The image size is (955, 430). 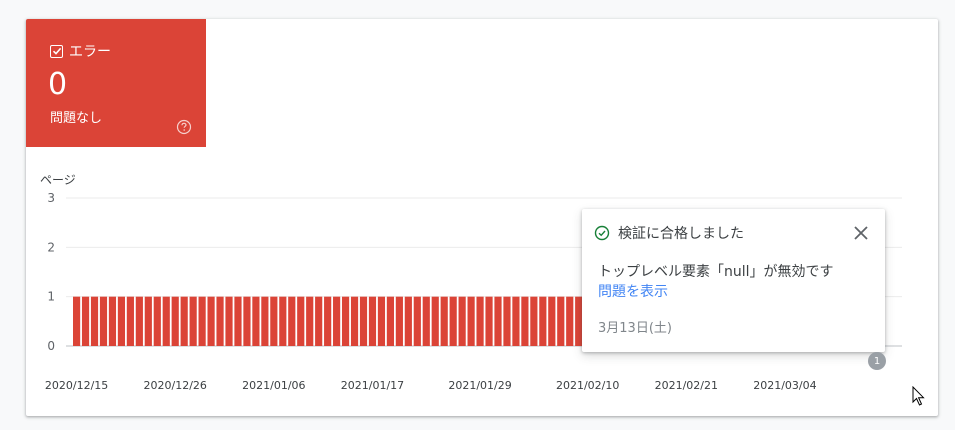 What do you see at coordinates (175, 385) in the screenshot?
I see `x-tick-label: 2020/12/26` at bounding box center [175, 385].